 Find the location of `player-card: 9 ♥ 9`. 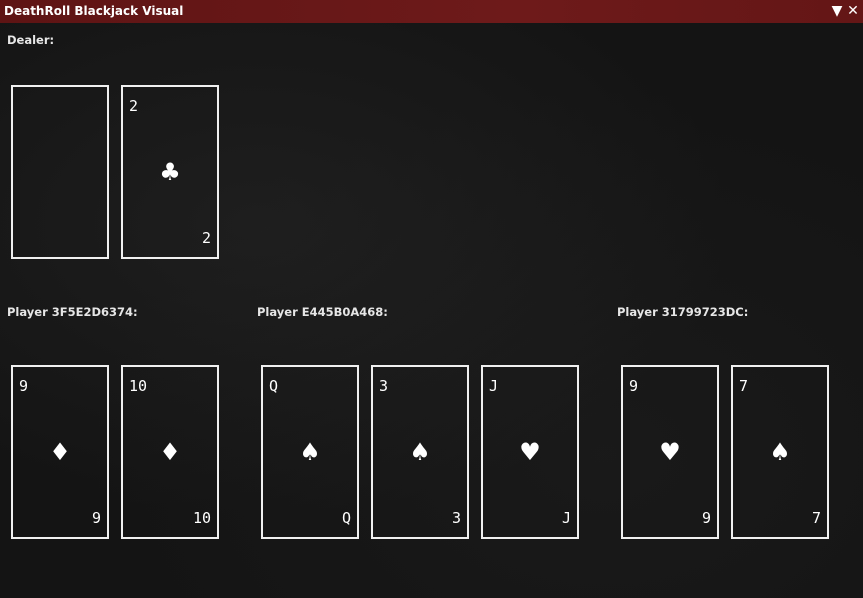

player-card: 9 ♥ 9 is located at coordinates (670, 452).